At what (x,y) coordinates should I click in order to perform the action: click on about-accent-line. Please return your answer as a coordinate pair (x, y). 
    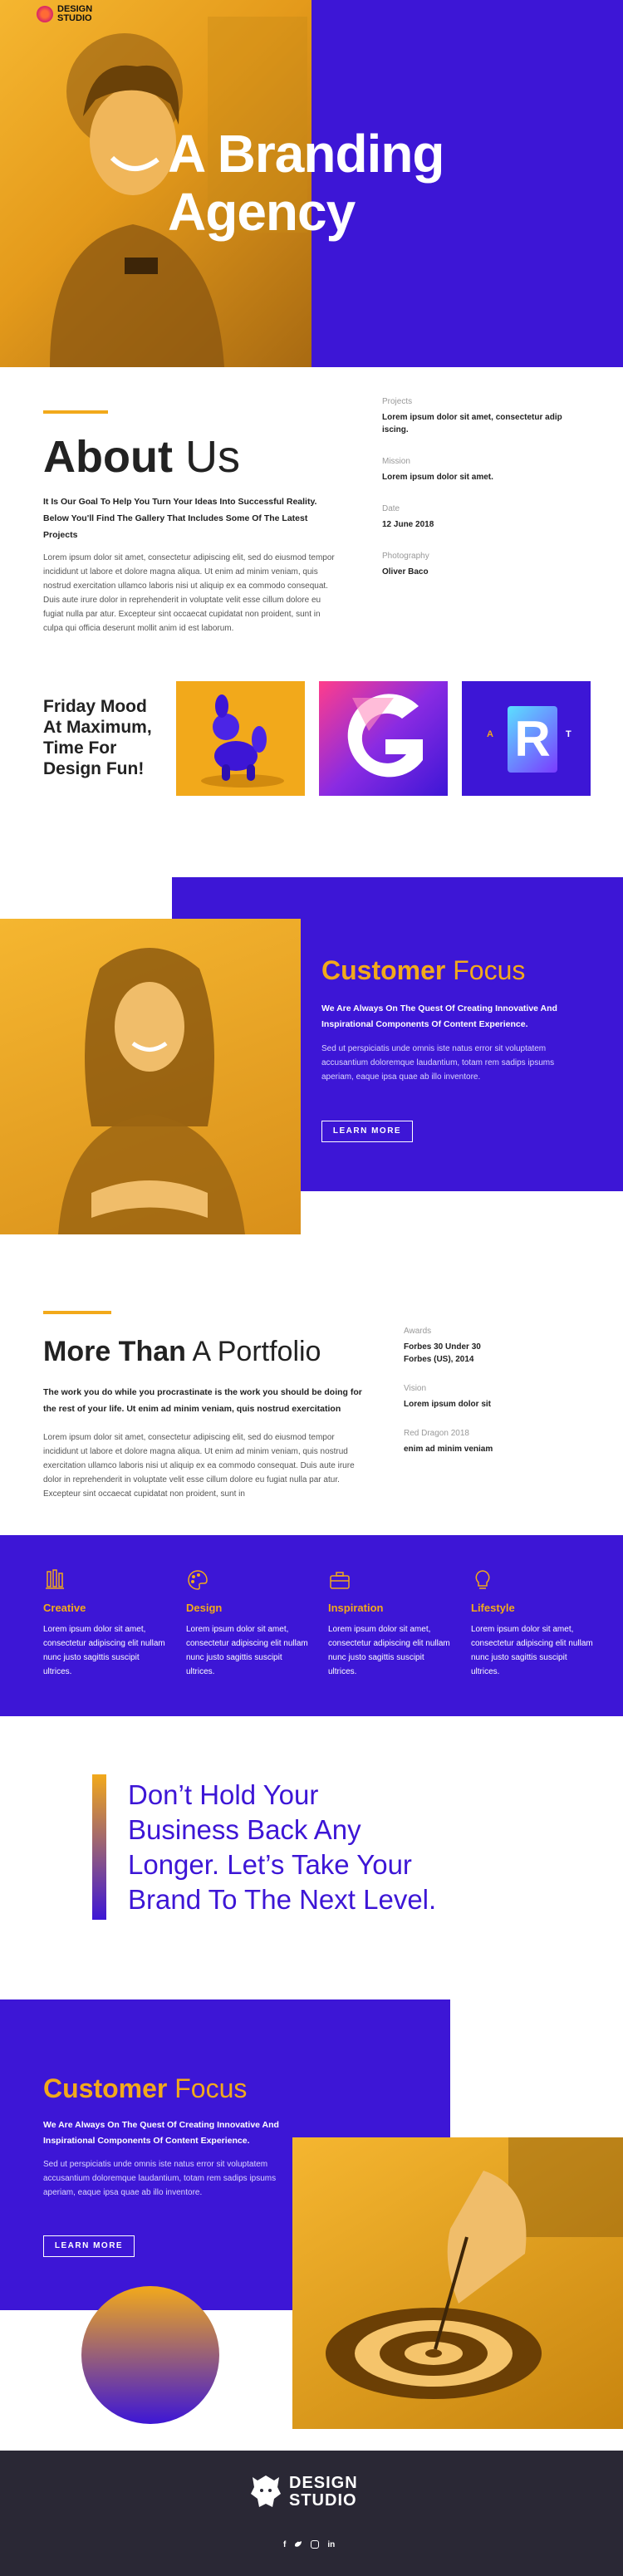
    Looking at the image, I should click on (75, 412).